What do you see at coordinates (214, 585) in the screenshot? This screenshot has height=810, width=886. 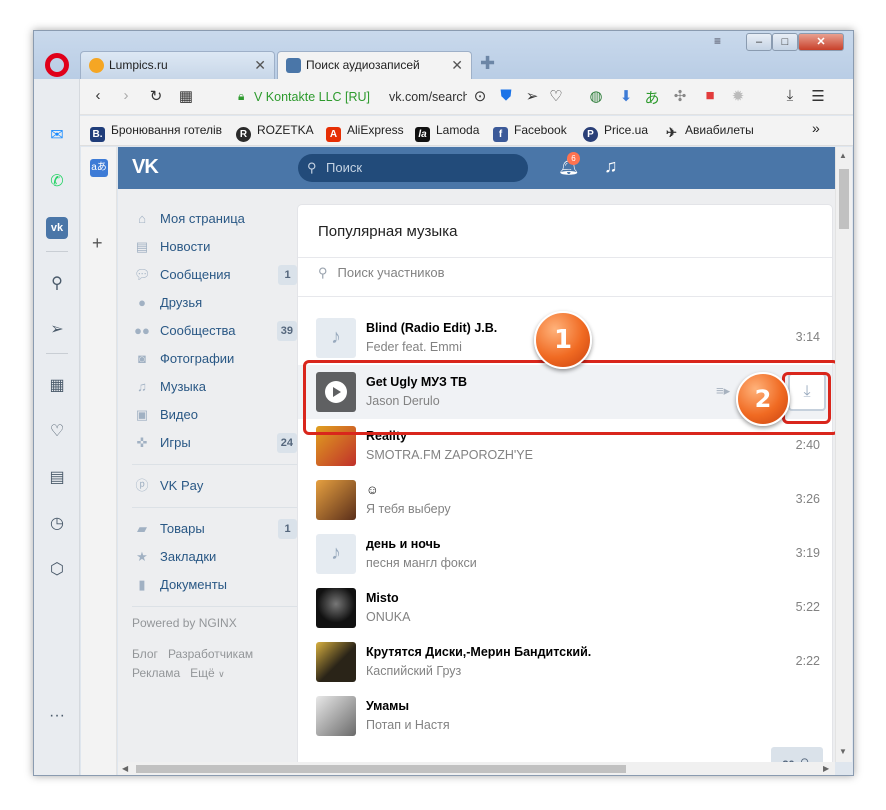 I see `nav-documents: ▮ Документы` at bounding box center [214, 585].